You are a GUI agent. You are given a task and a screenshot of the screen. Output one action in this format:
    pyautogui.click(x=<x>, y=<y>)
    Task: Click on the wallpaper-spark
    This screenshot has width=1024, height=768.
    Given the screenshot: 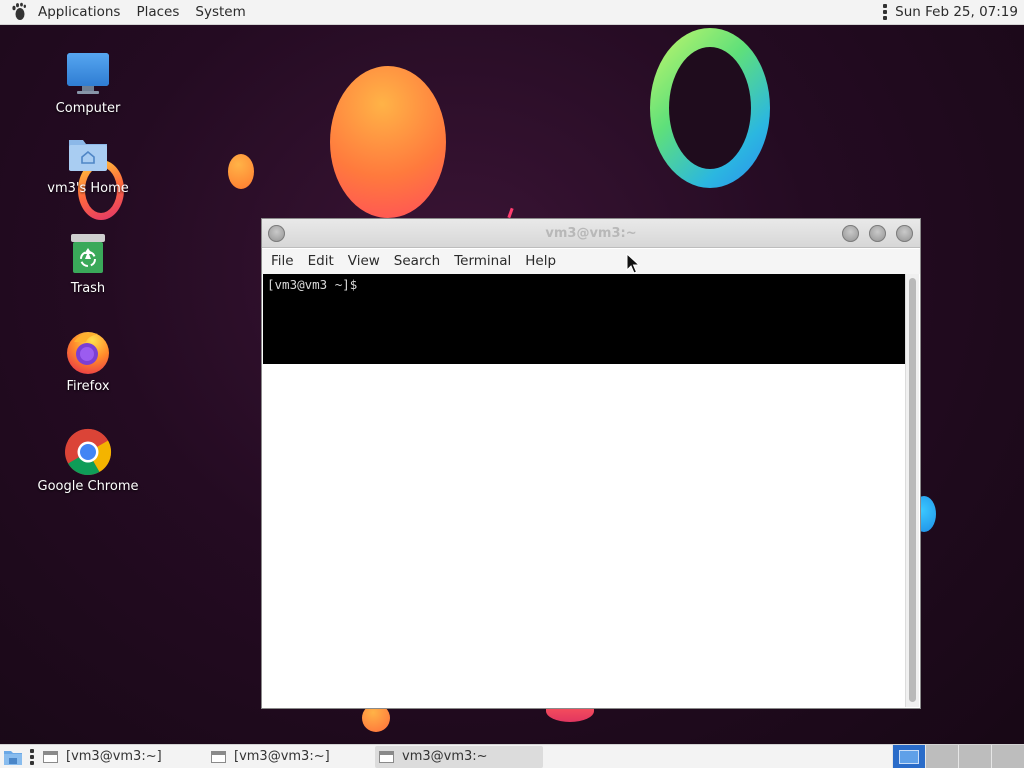 What is the action you would take?
    pyautogui.click(x=510, y=213)
    